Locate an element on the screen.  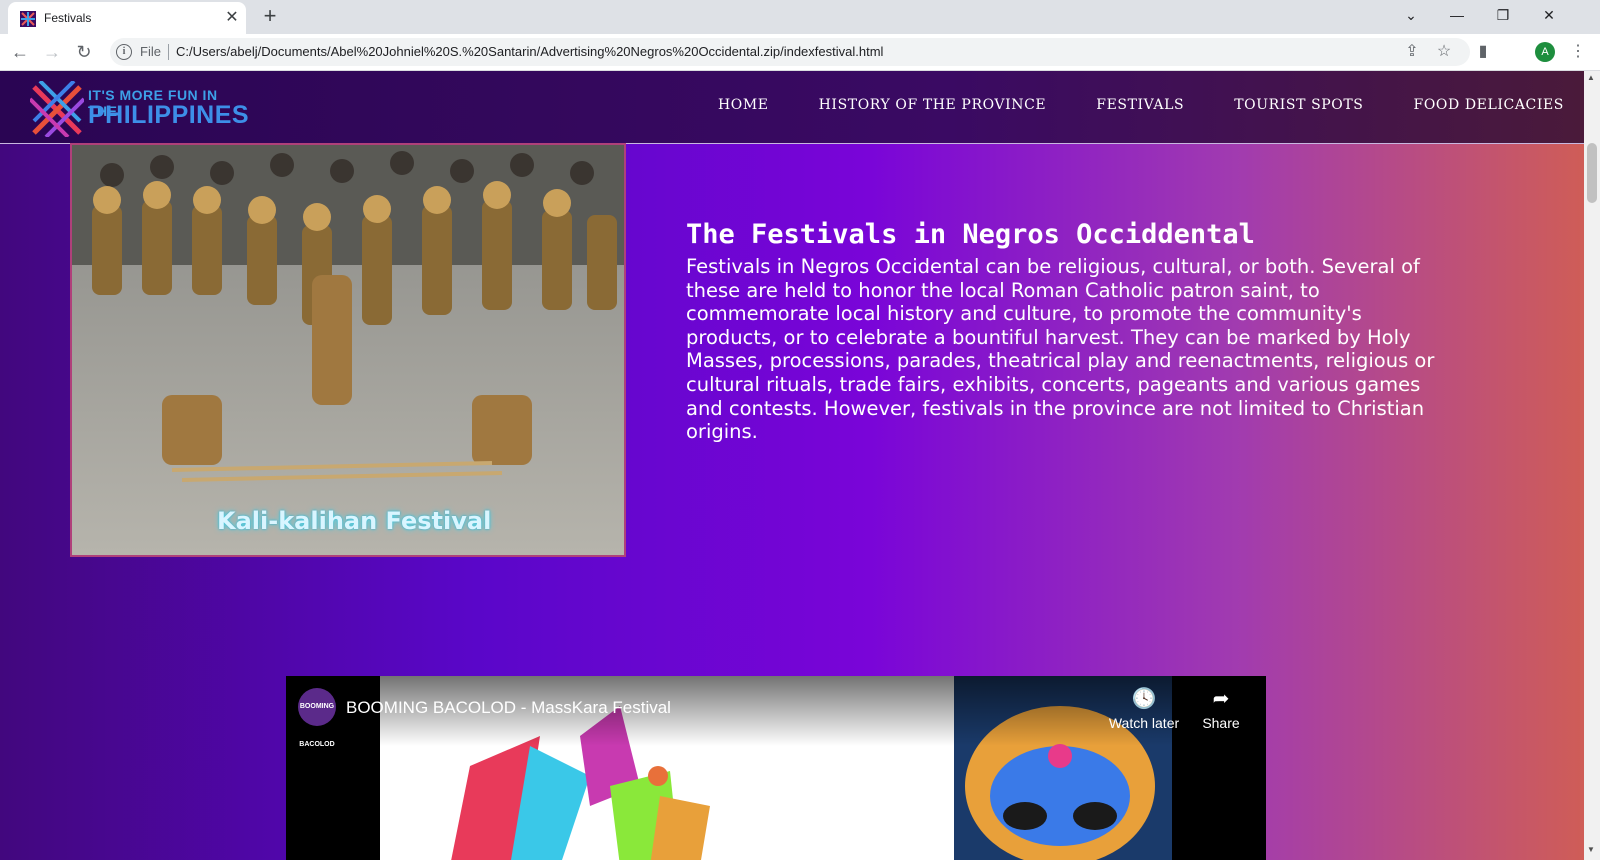
photo-caption: Kali-kalihan Festival is located at coordinates (354, 521).